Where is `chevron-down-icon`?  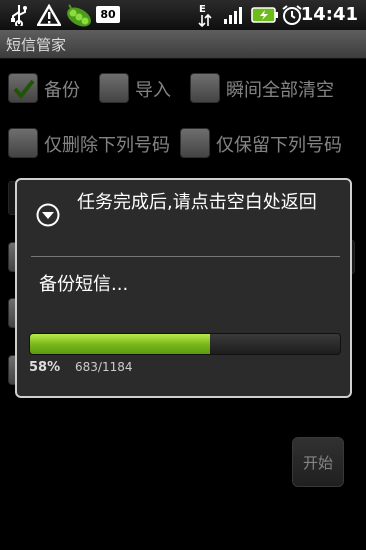 chevron-down-icon is located at coordinates (48, 215).